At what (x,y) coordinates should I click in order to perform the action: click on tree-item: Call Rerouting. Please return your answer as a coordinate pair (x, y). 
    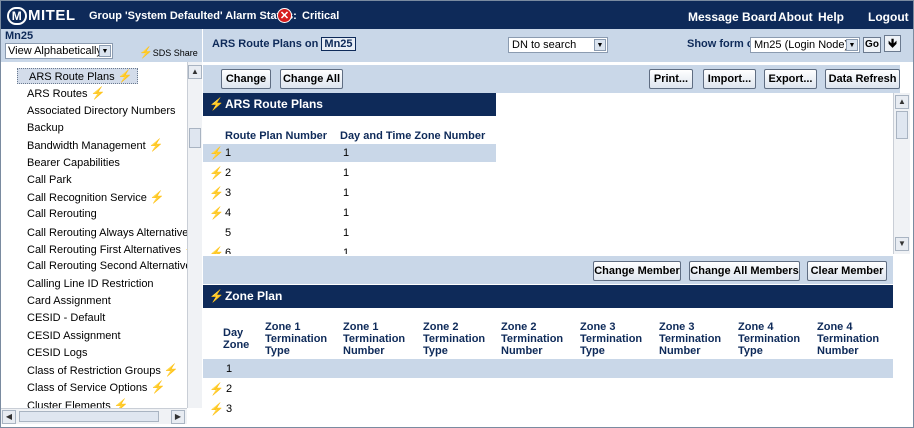
    Looking at the image, I should click on (62, 214).